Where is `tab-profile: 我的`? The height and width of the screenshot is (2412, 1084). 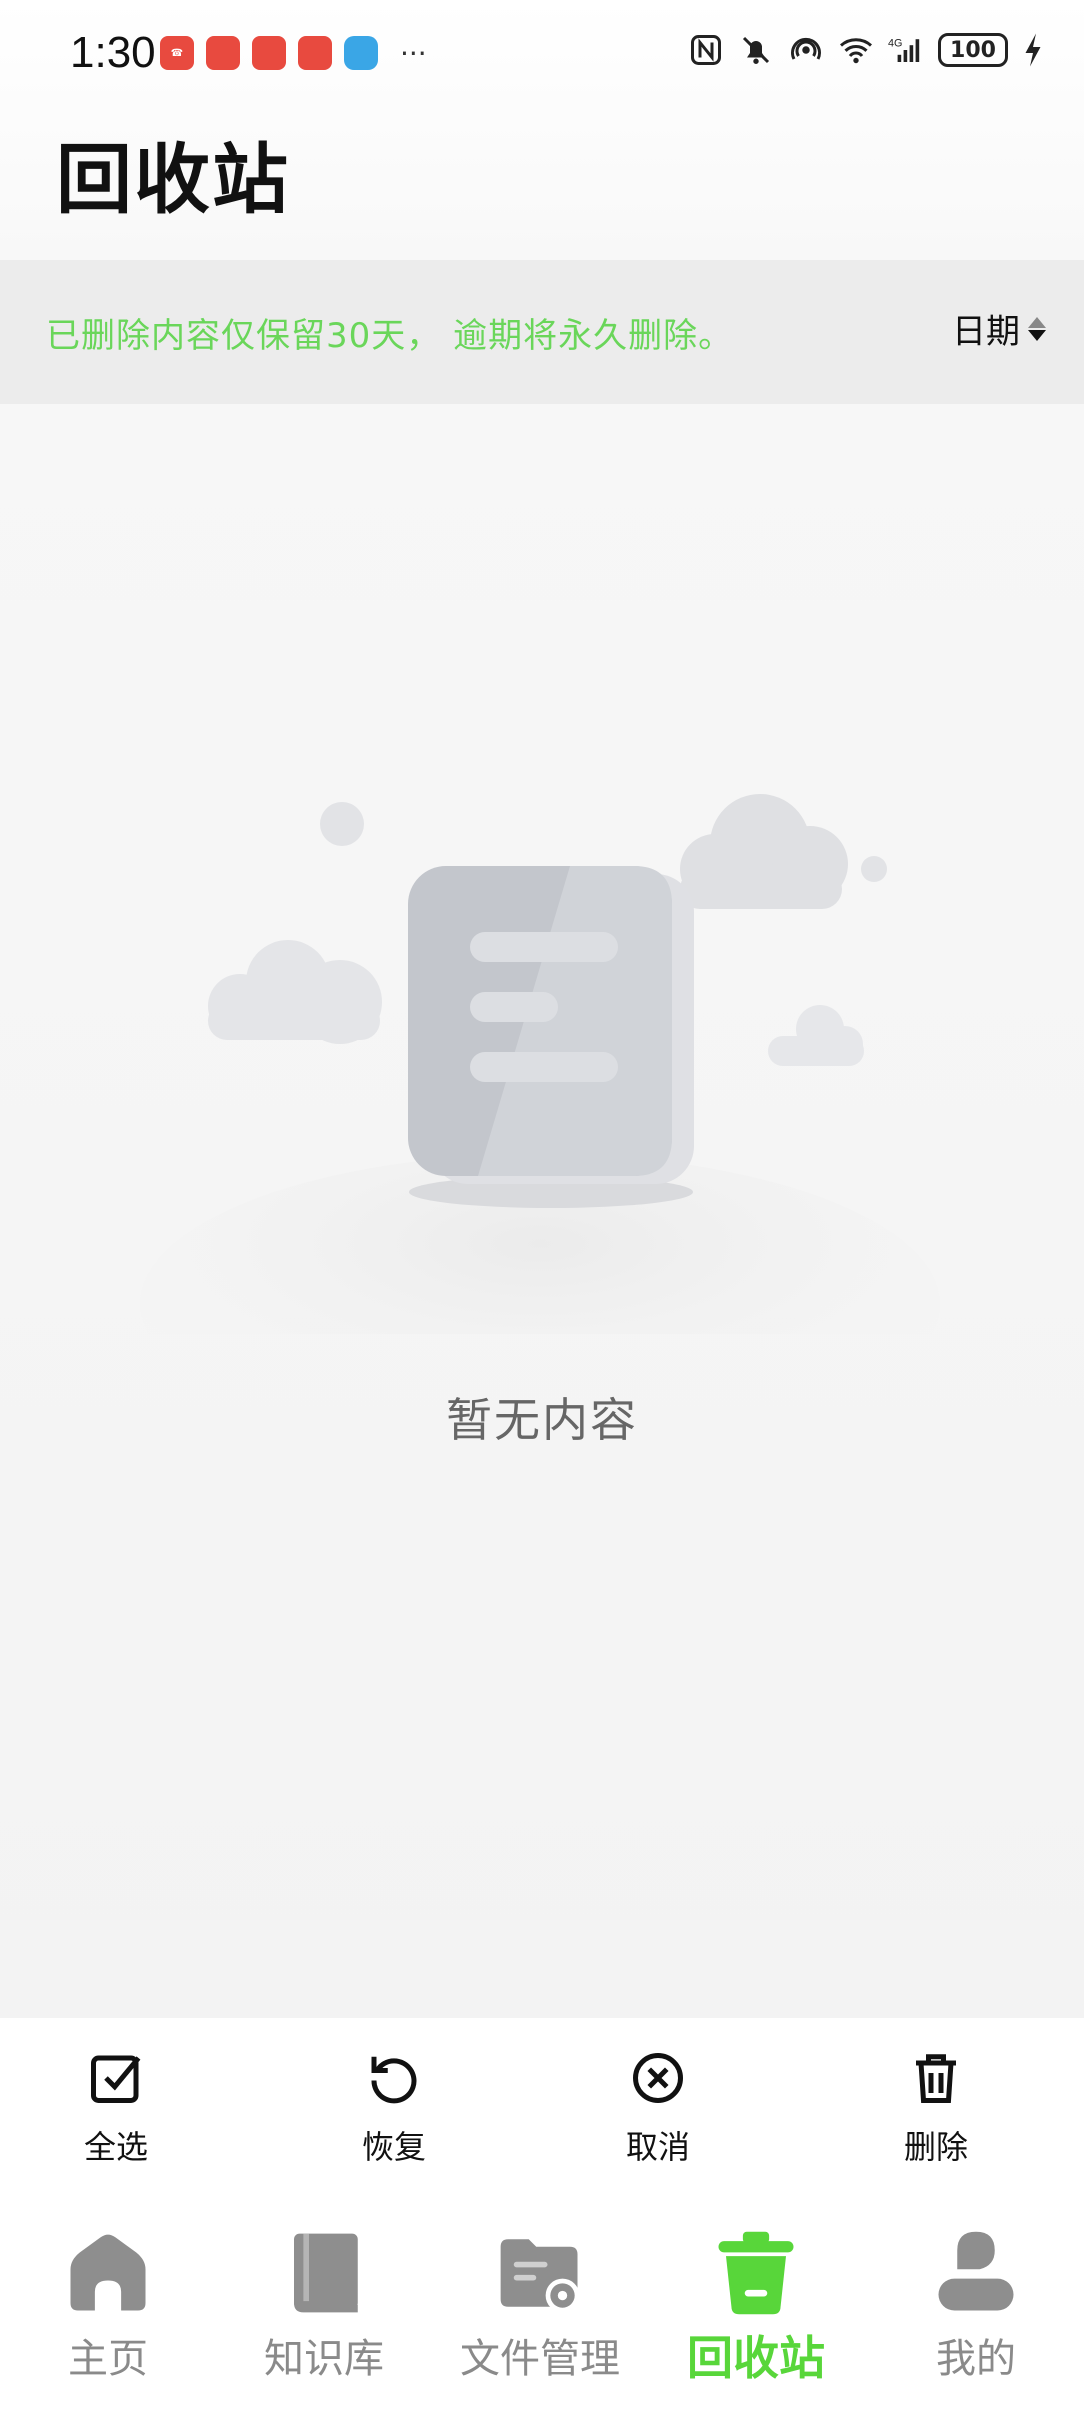 tab-profile: 我的 is located at coordinates (976, 2306).